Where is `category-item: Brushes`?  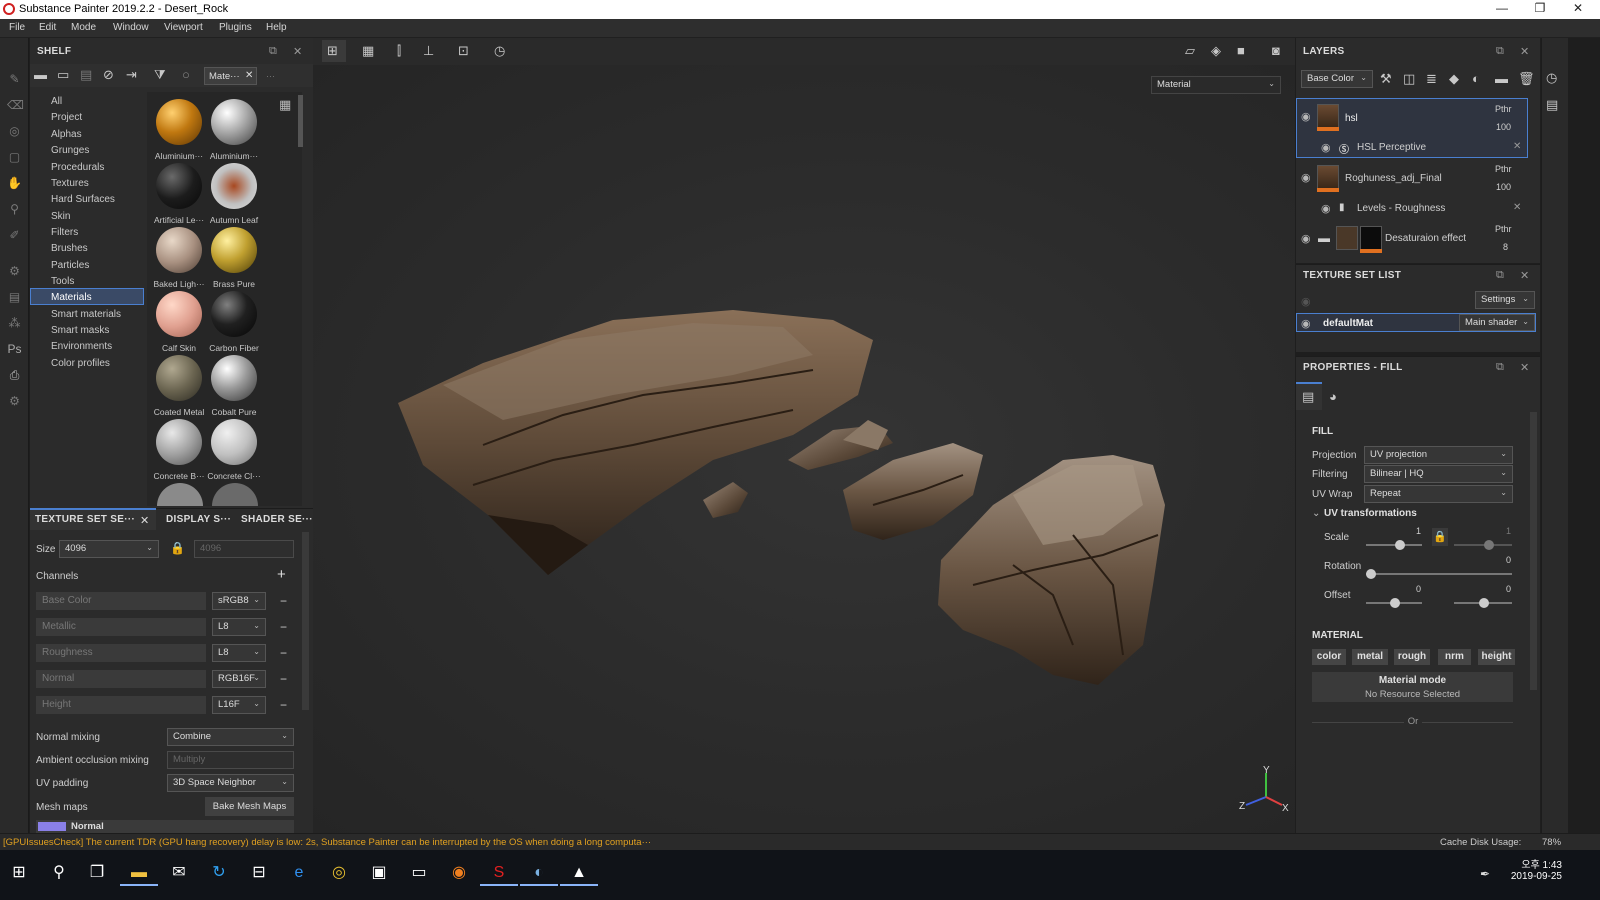 category-item: Brushes is located at coordinates (69, 248).